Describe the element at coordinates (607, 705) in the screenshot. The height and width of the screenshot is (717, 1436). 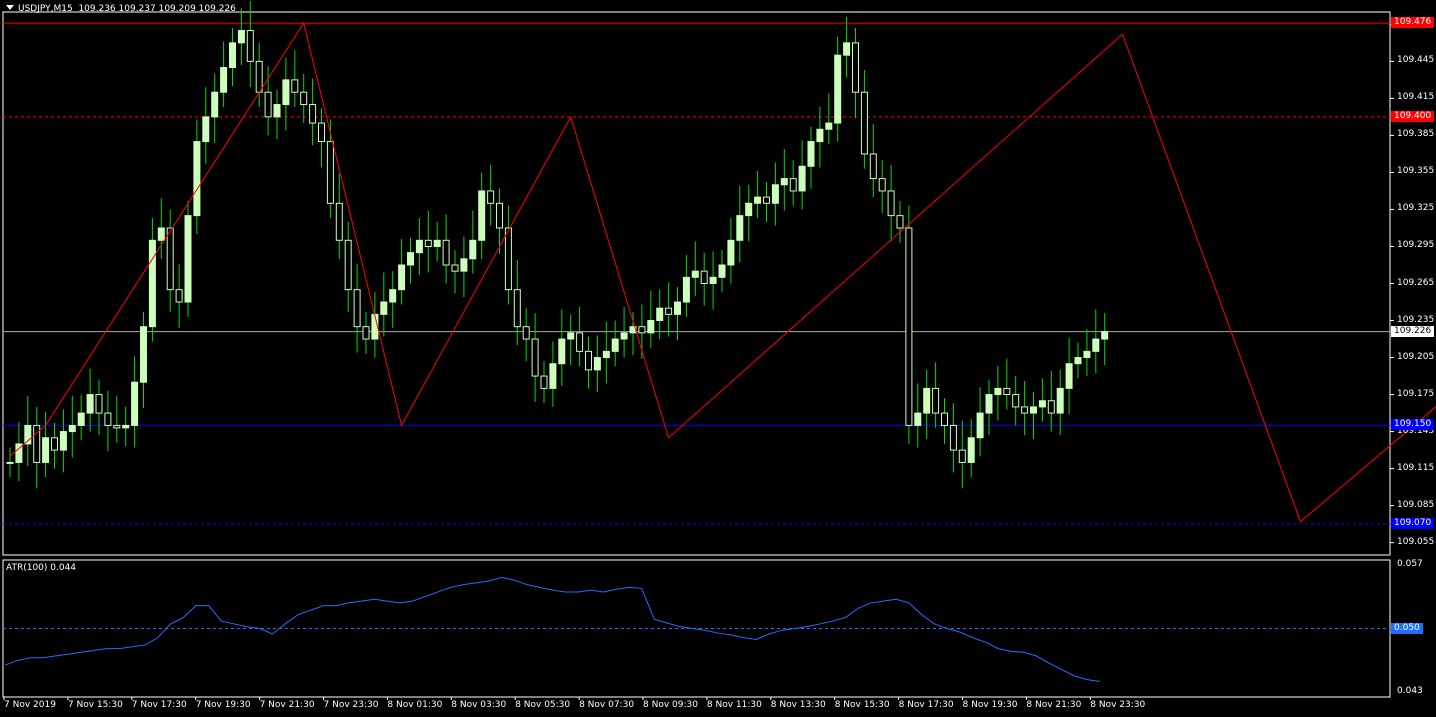
I see `time-label: 8 Nov 07:30` at that location.